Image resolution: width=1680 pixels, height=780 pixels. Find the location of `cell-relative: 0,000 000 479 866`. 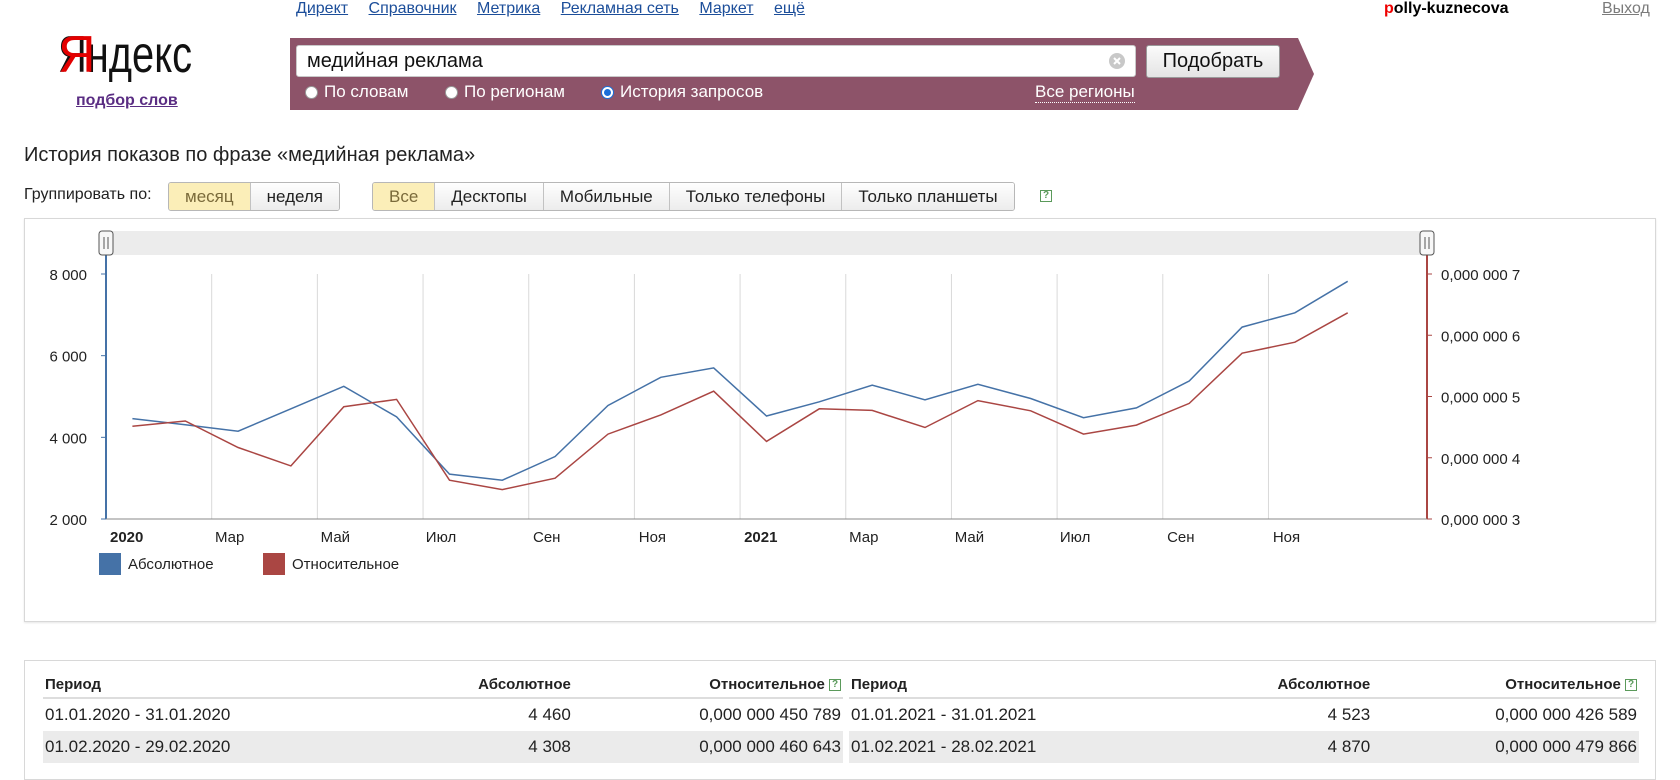

cell-relative: 0,000 000 479 866 is located at coordinates (1505, 747).